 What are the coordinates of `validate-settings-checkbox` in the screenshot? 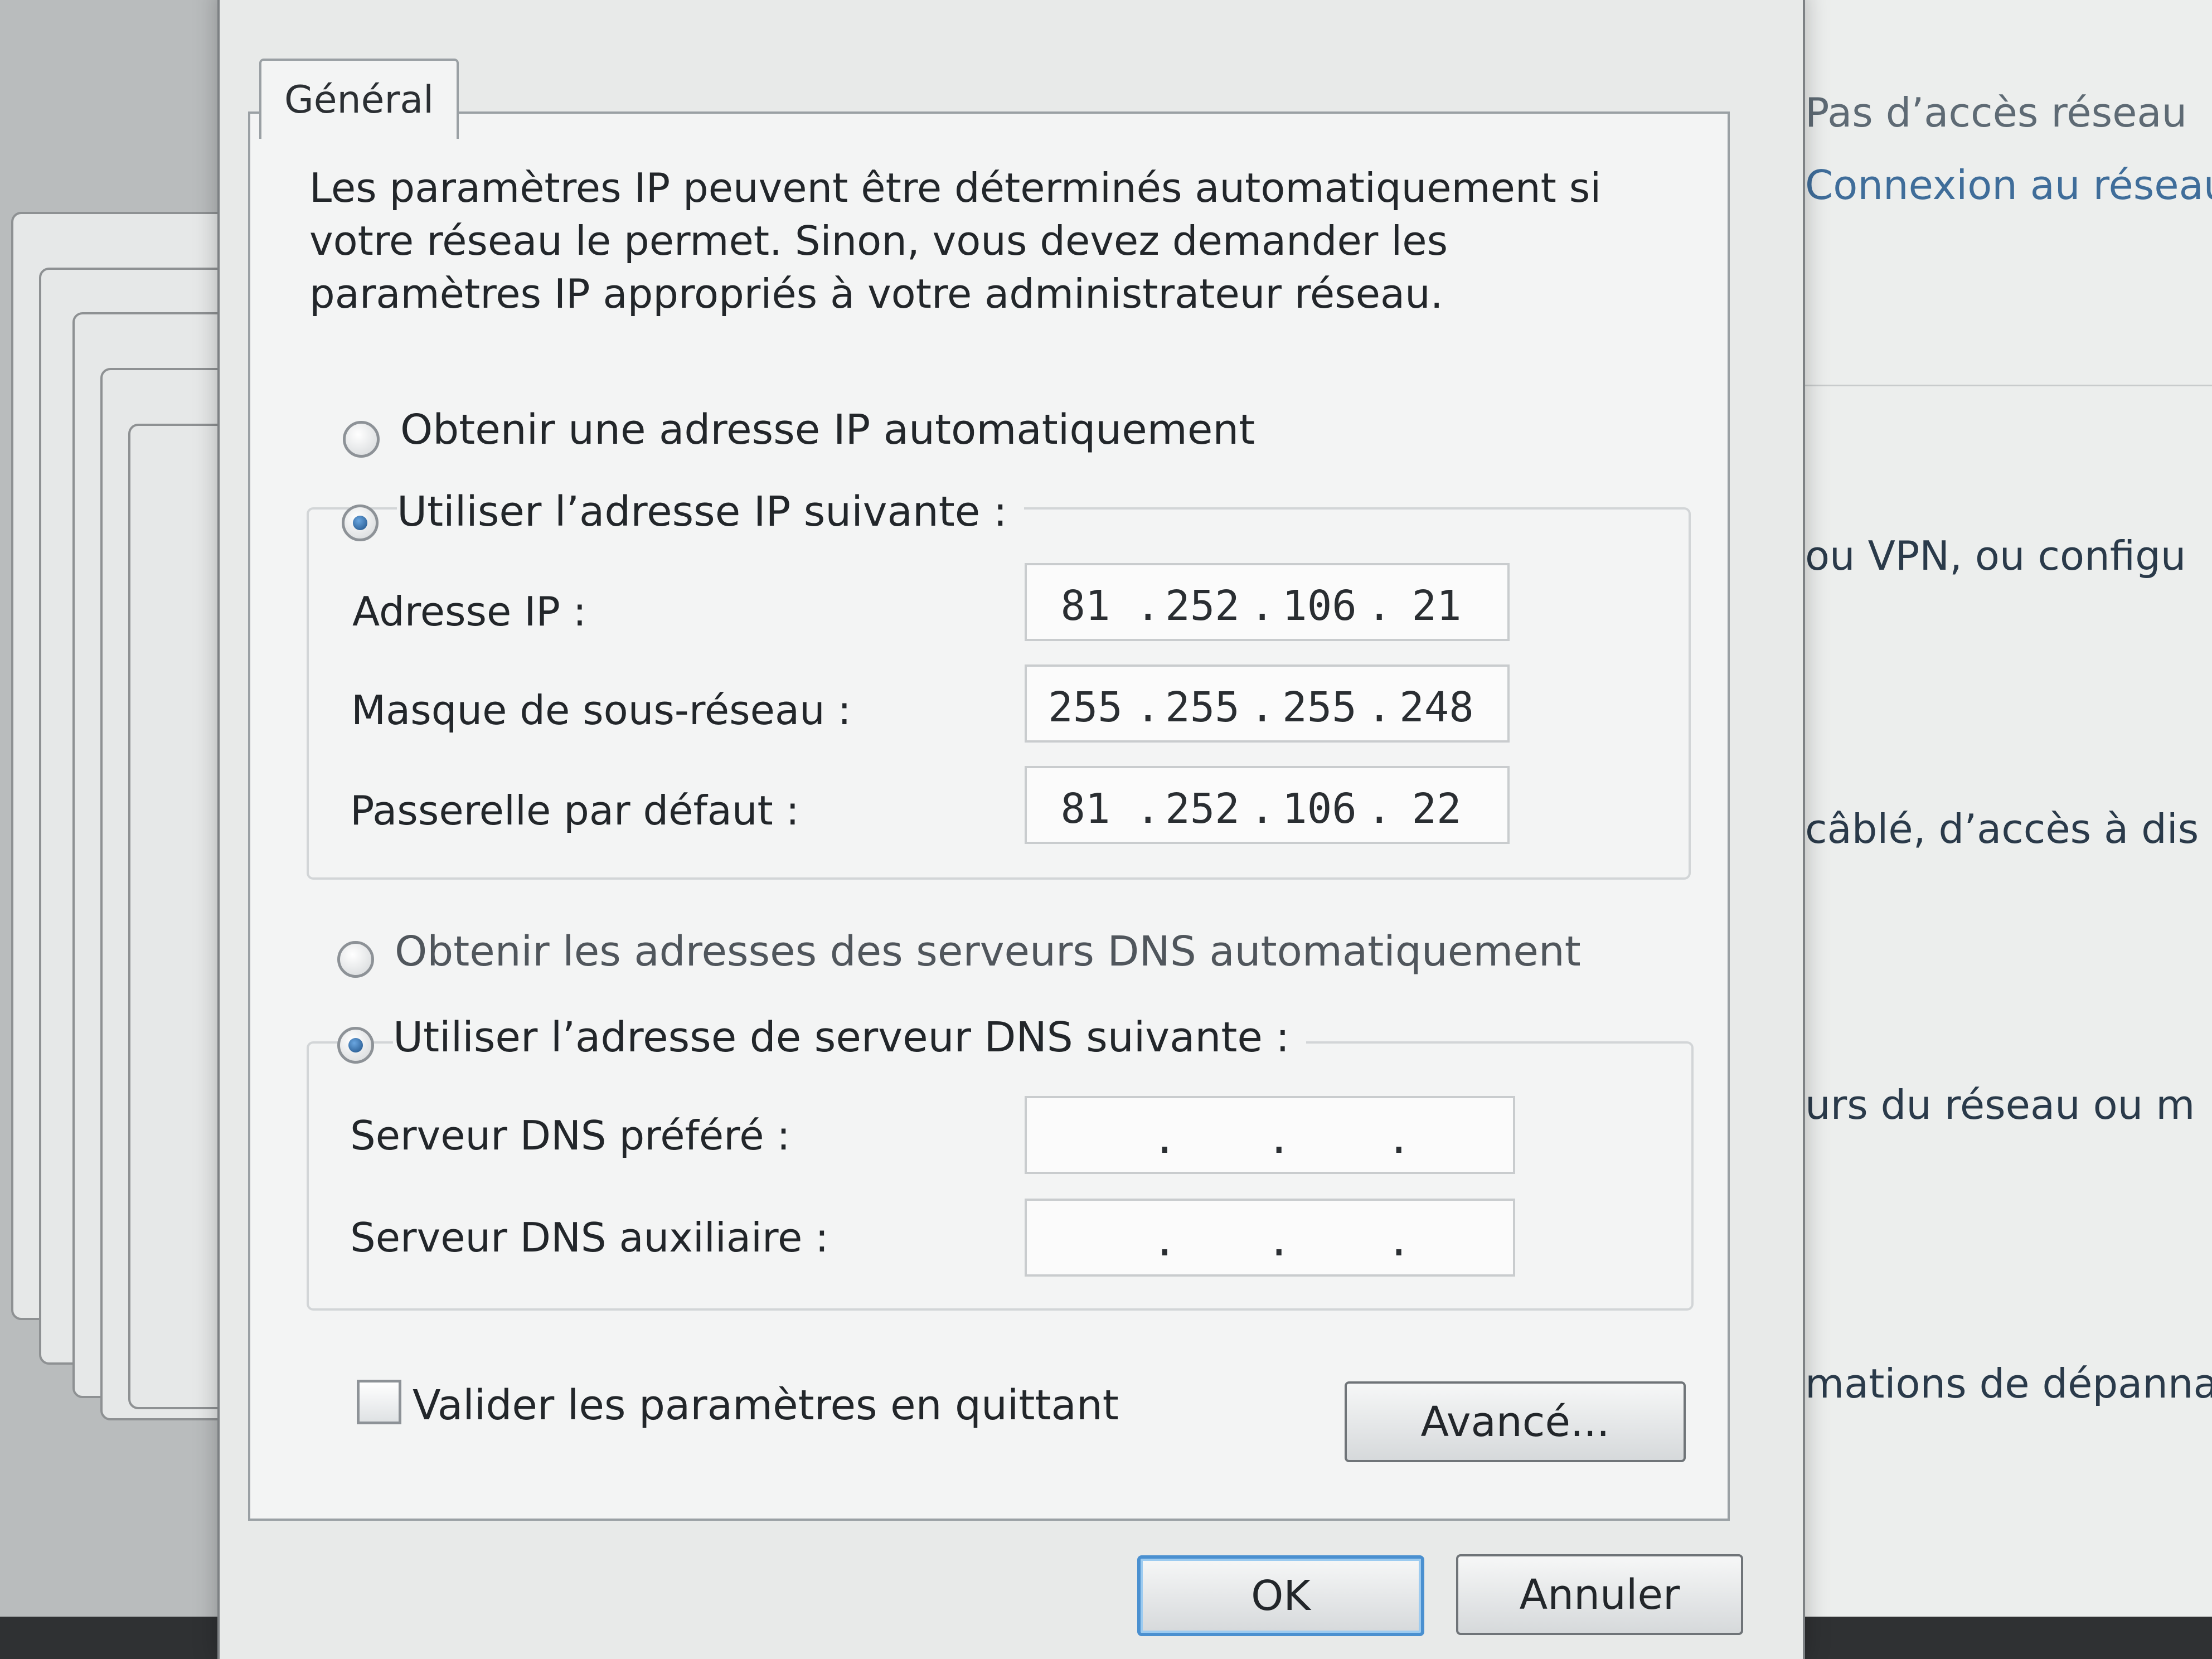 It's located at (379, 1402).